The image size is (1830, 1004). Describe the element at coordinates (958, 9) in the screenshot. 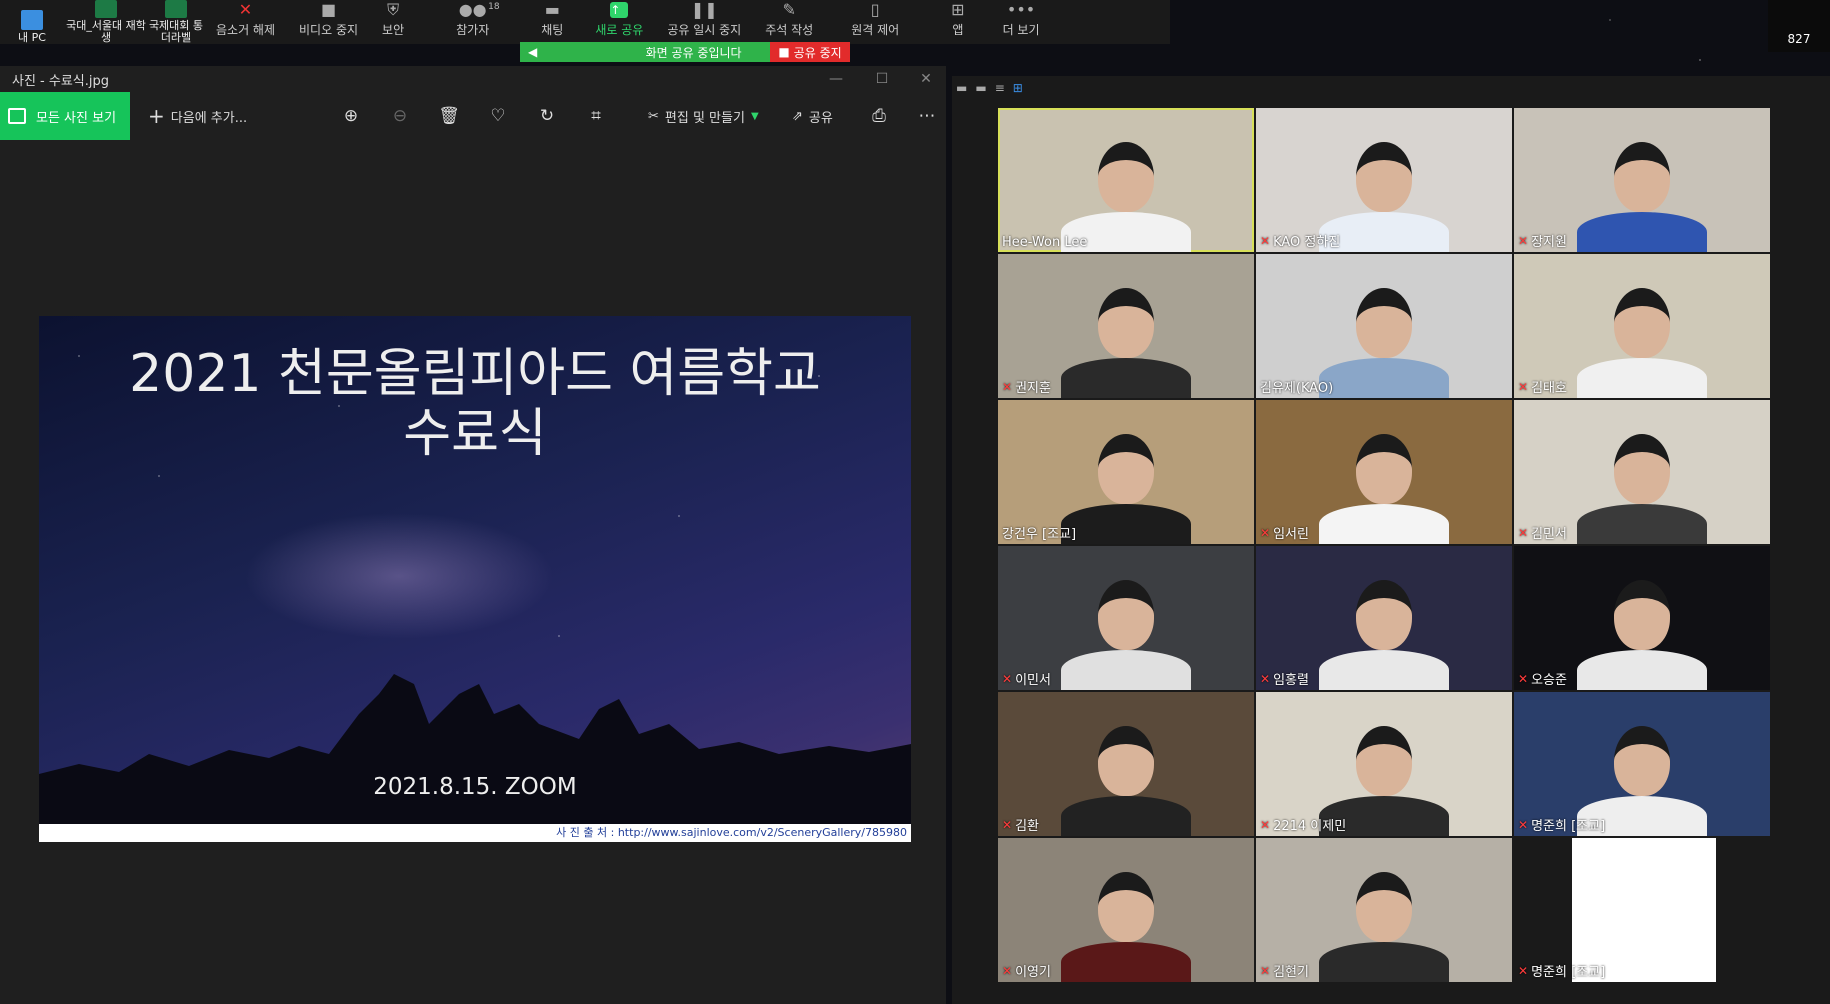

I see `apps-icon: ⊞` at that location.